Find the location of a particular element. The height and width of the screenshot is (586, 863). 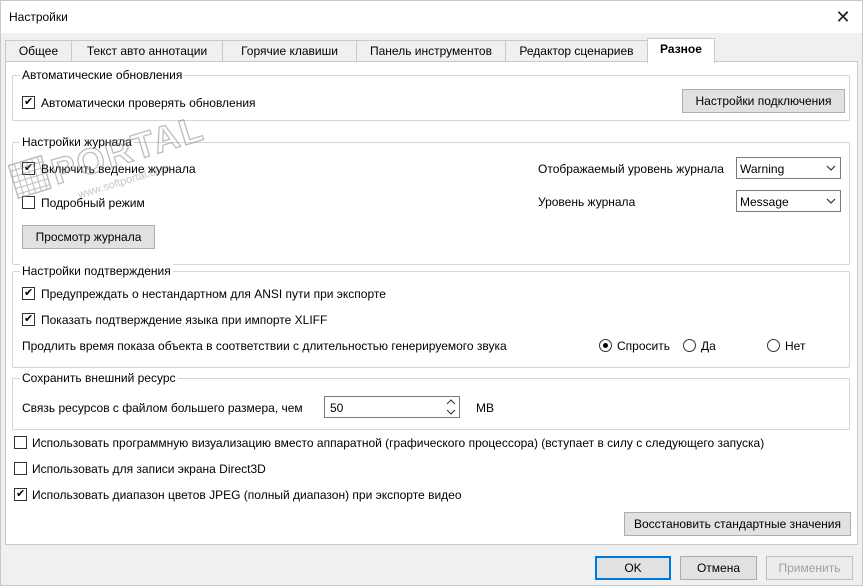

window-title: Настройки is located at coordinates (38, 17).